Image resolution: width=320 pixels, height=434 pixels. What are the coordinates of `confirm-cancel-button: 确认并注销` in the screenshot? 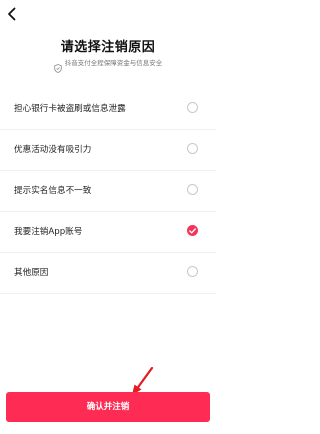 It's located at (108, 407).